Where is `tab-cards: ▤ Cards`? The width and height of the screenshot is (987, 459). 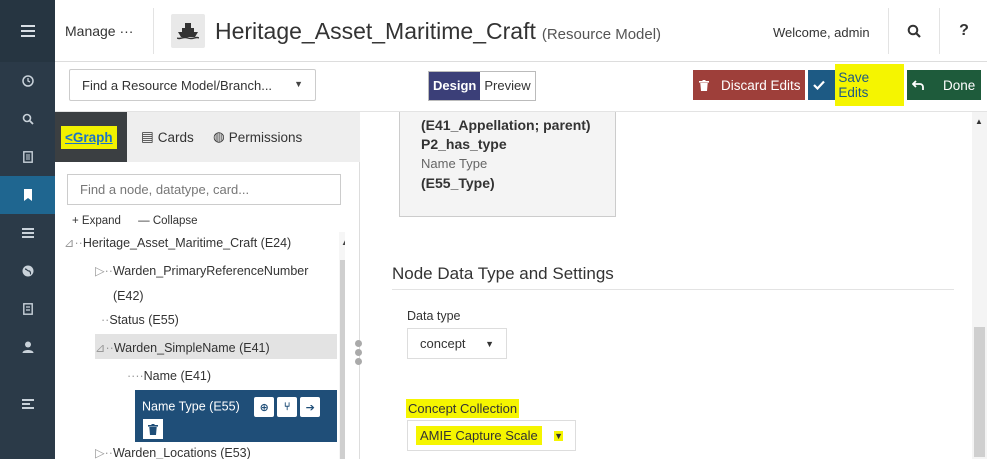 tab-cards: ▤ Cards is located at coordinates (167, 137).